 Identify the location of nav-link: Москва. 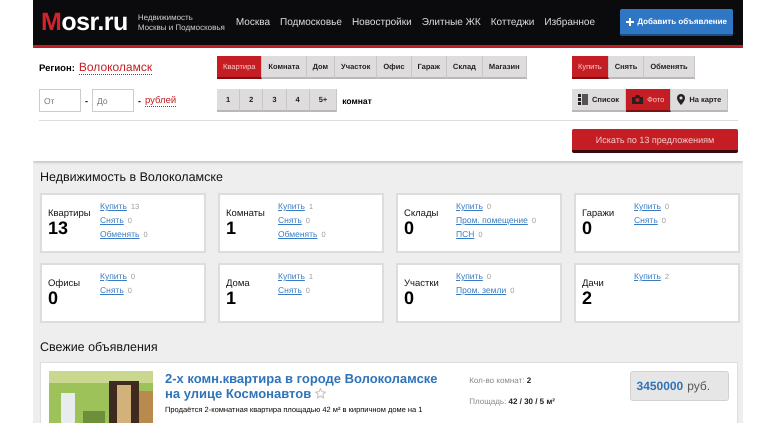
(252, 22).